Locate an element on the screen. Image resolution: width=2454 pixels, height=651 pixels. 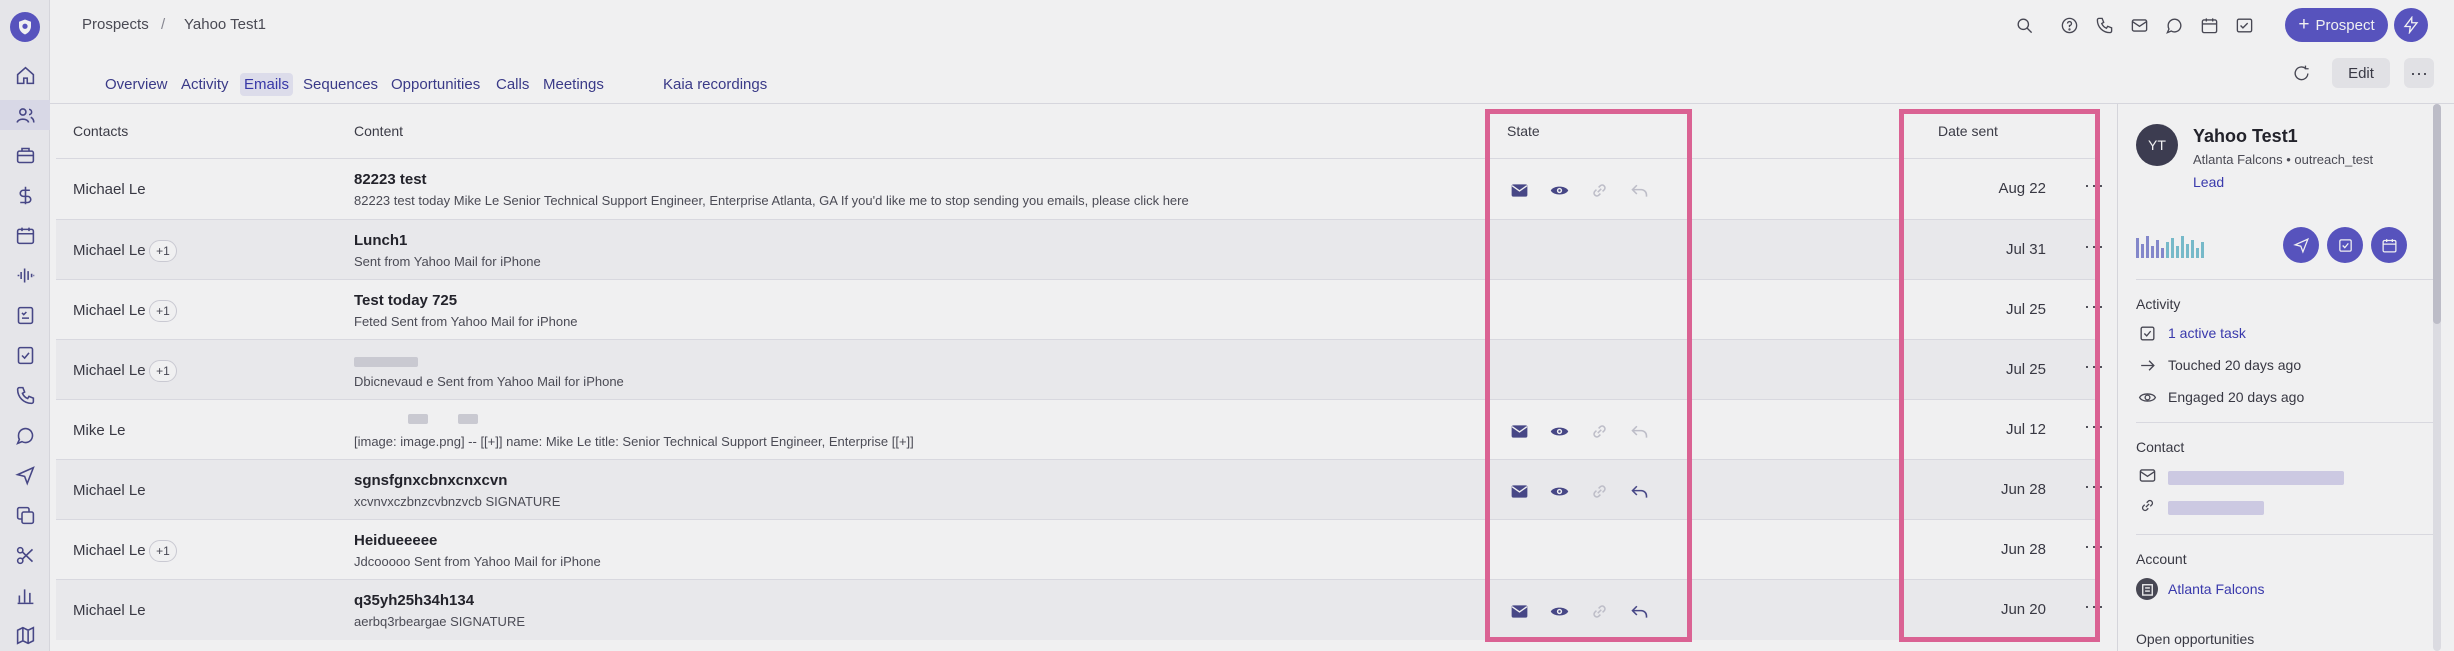
tab-calls: Calls is located at coordinates (512, 84).